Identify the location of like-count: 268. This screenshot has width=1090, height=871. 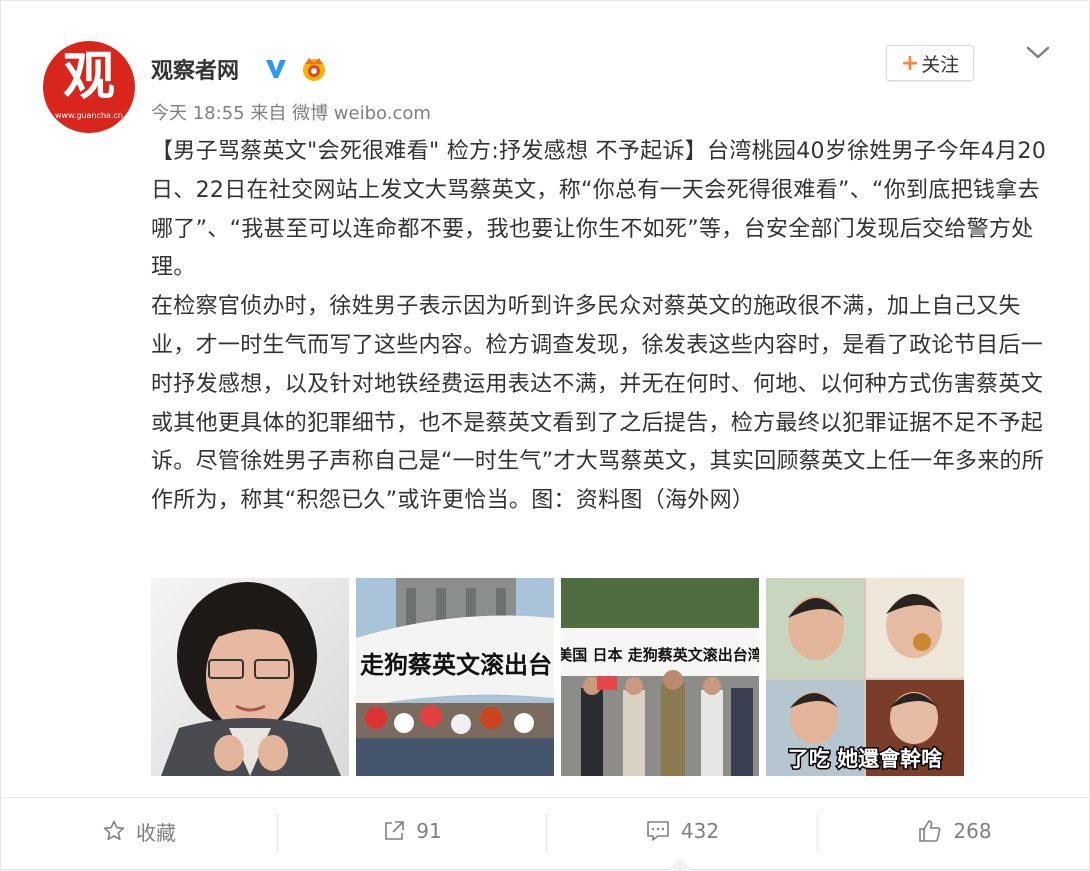
(972, 831).